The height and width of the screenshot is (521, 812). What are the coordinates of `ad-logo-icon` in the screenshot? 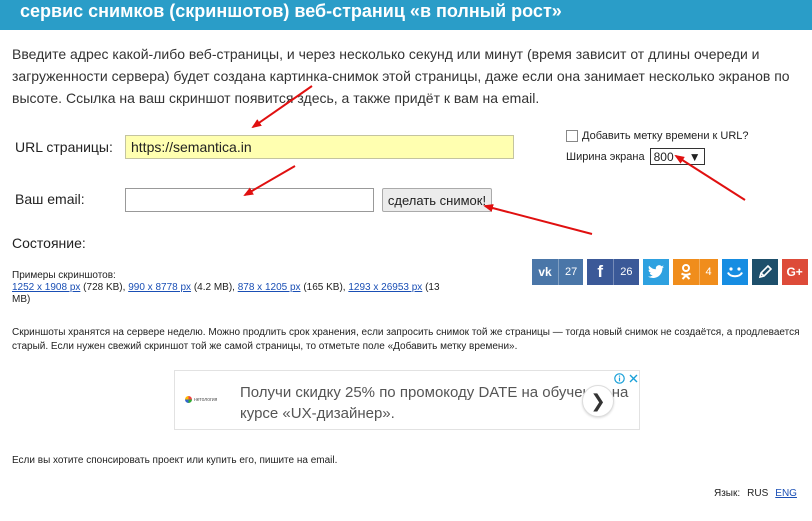 It's located at (188, 399).